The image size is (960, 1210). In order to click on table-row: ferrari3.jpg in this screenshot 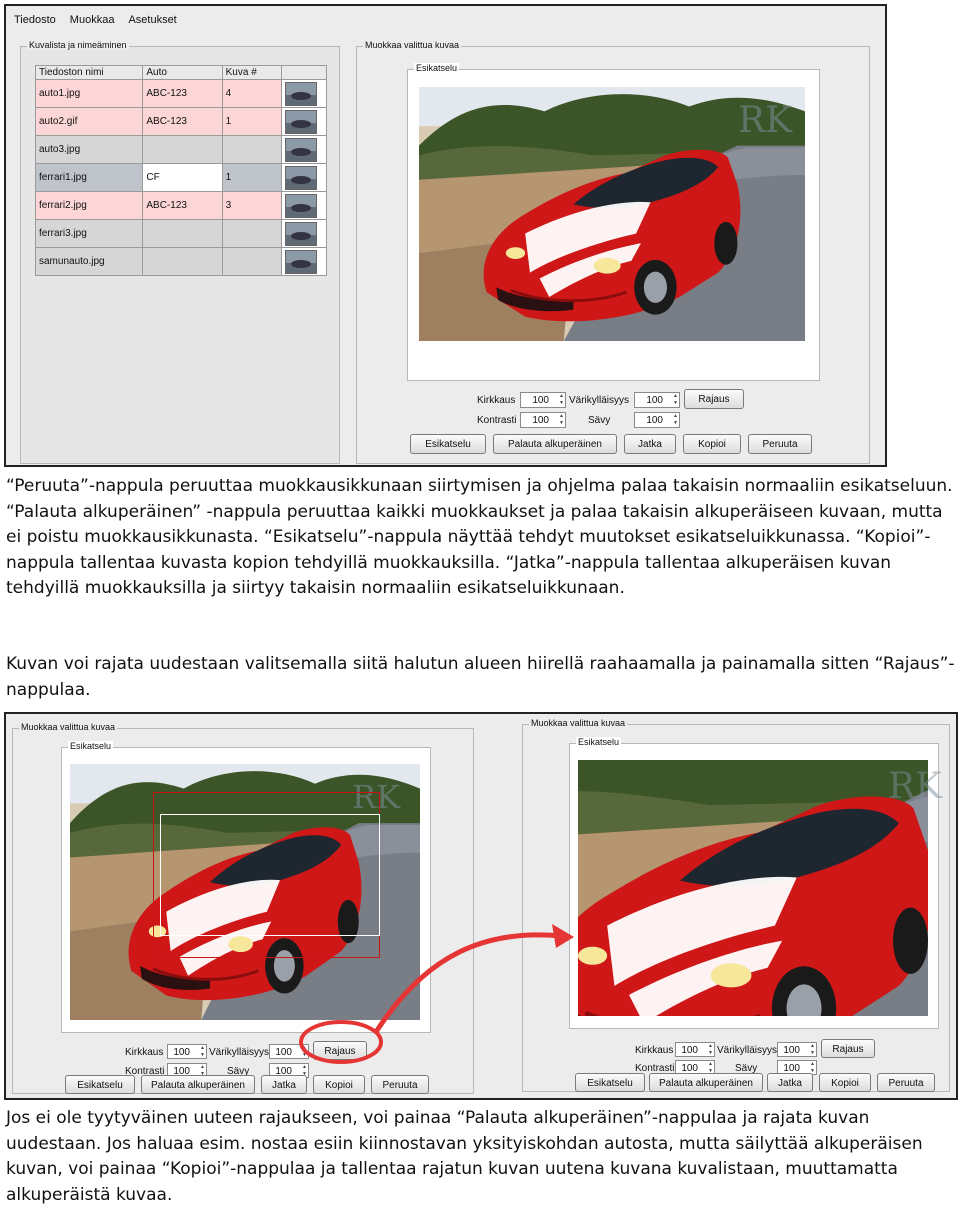, I will do `click(181, 233)`.